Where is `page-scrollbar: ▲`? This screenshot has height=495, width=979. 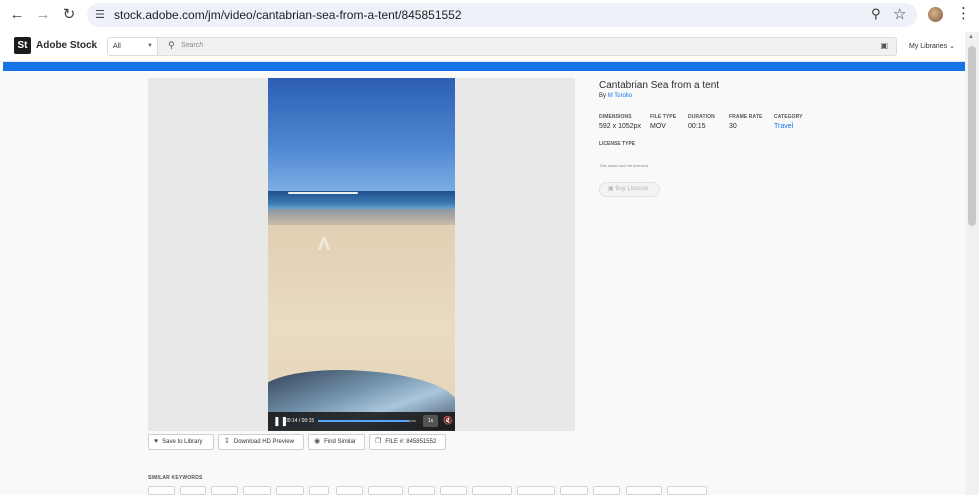 page-scrollbar: ▲ is located at coordinates (972, 263).